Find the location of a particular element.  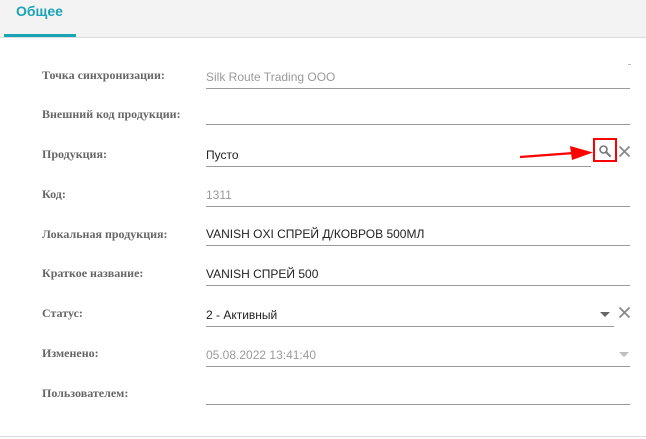

status-value: 2 - Активный is located at coordinates (242, 315).